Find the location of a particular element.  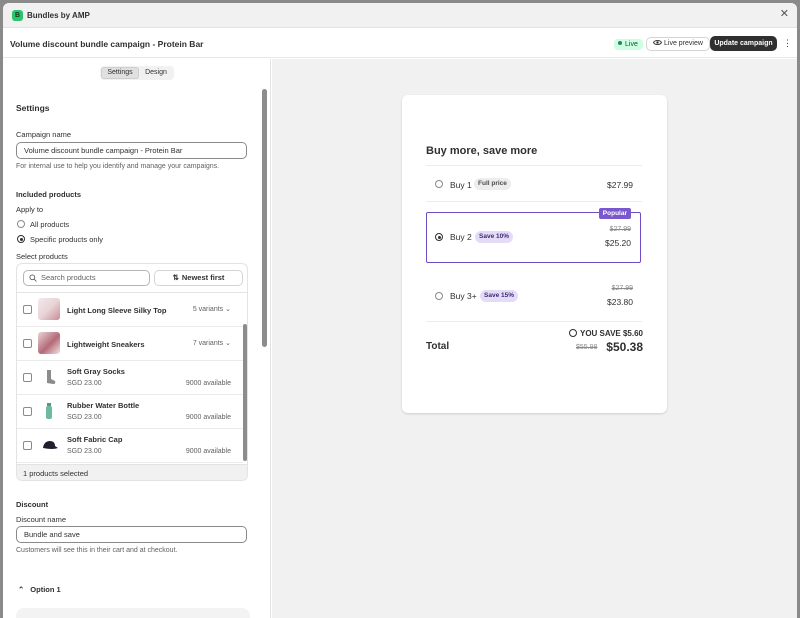

radio-specific-products is located at coordinates (21, 239).